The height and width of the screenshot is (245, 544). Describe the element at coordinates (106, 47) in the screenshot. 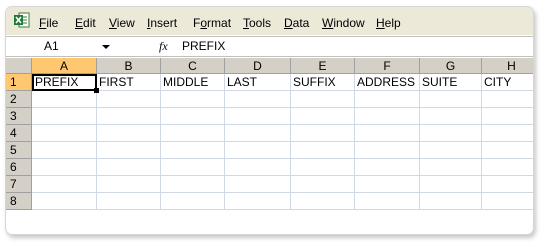

I see `name-box-dropdown-icon` at that location.